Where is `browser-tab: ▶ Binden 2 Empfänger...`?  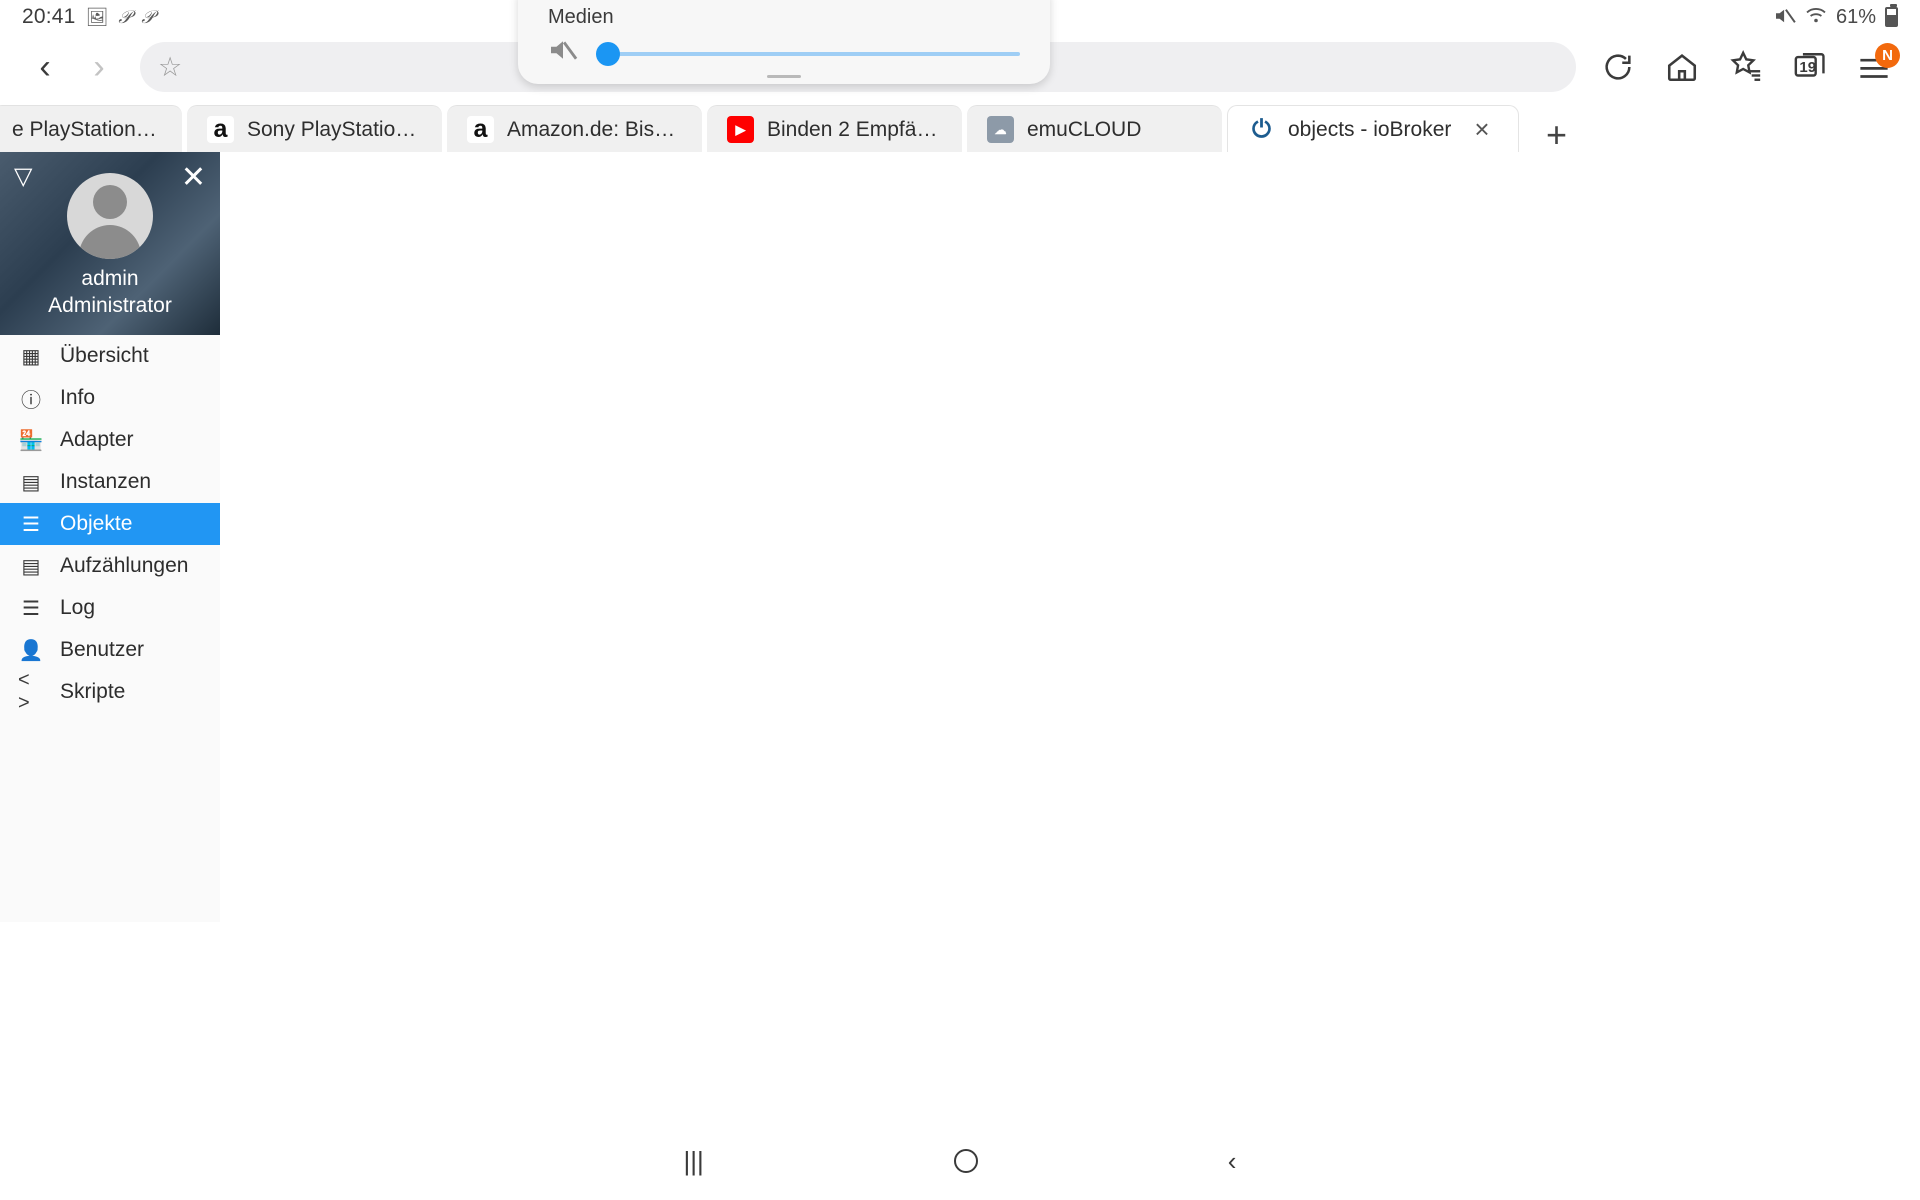 browser-tab: ▶ Binden 2 Empfänger... is located at coordinates (834, 129).